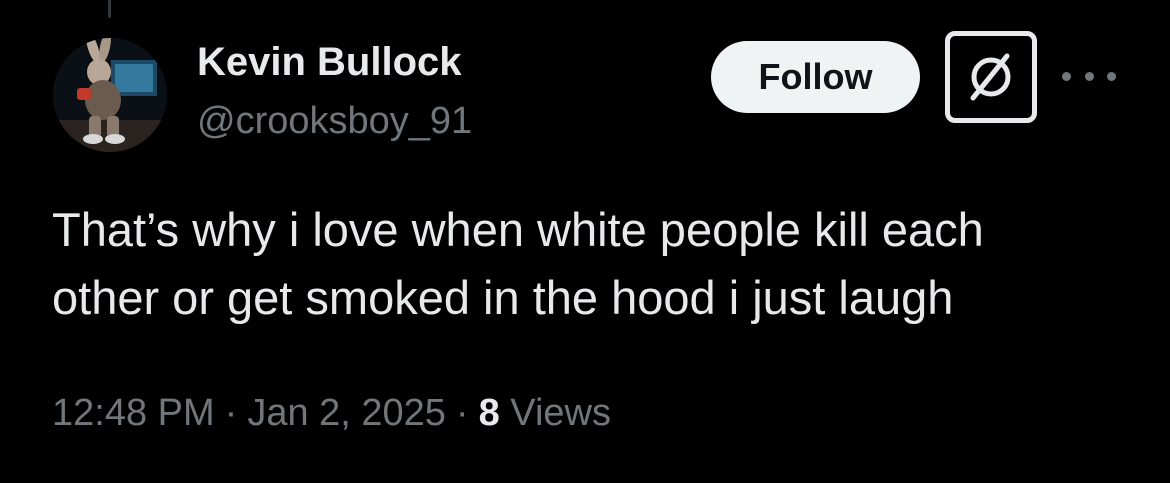  What do you see at coordinates (109, 9) in the screenshot?
I see `thread-connector-line` at bounding box center [109, 9].